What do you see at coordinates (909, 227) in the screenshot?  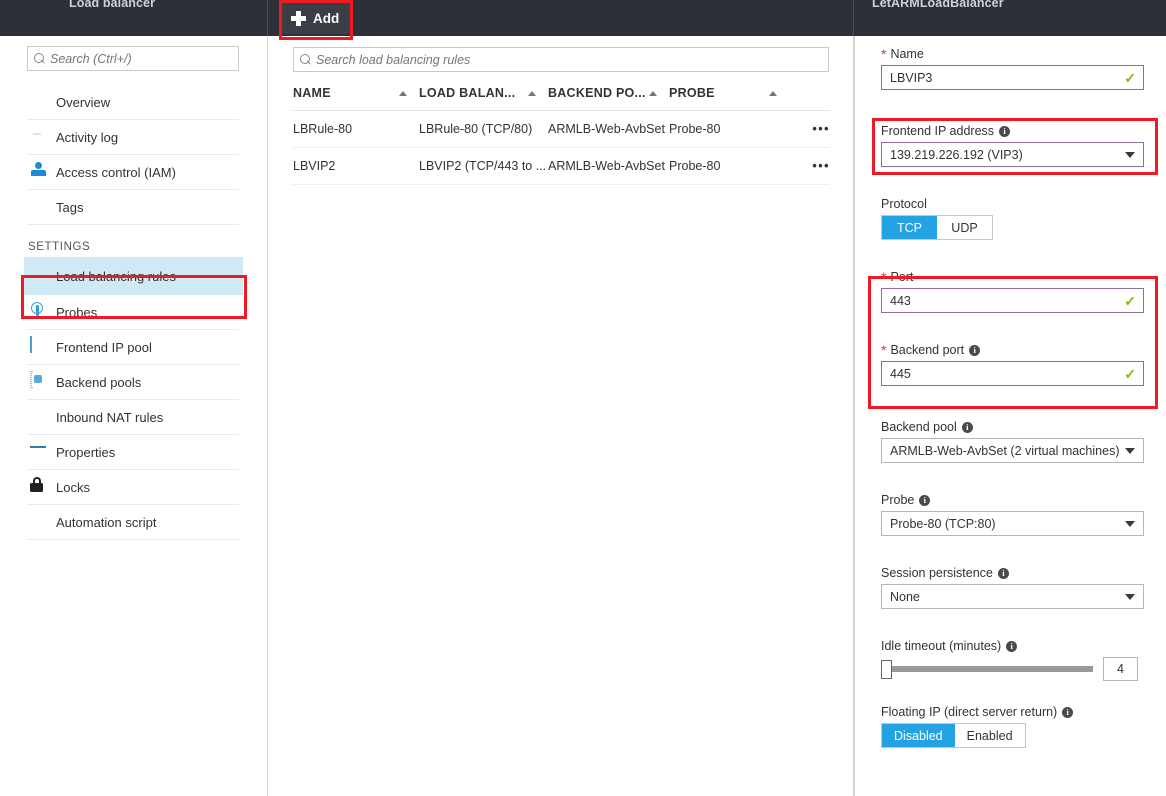 I see `protocol-option-tcp: TCP` at bounding box center [909, 227].